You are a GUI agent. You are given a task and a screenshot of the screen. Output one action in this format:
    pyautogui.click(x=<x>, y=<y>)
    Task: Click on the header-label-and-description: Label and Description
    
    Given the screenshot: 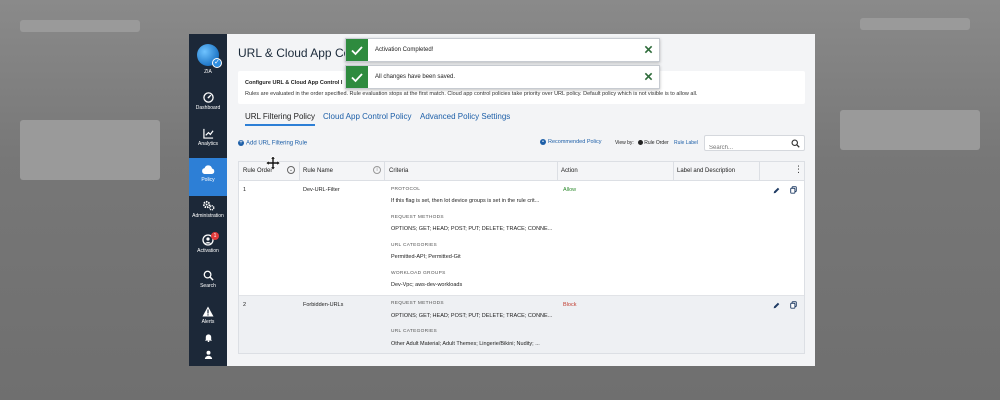 What is the action you would take?
    pyautogui.click(x=706, y=171)
    